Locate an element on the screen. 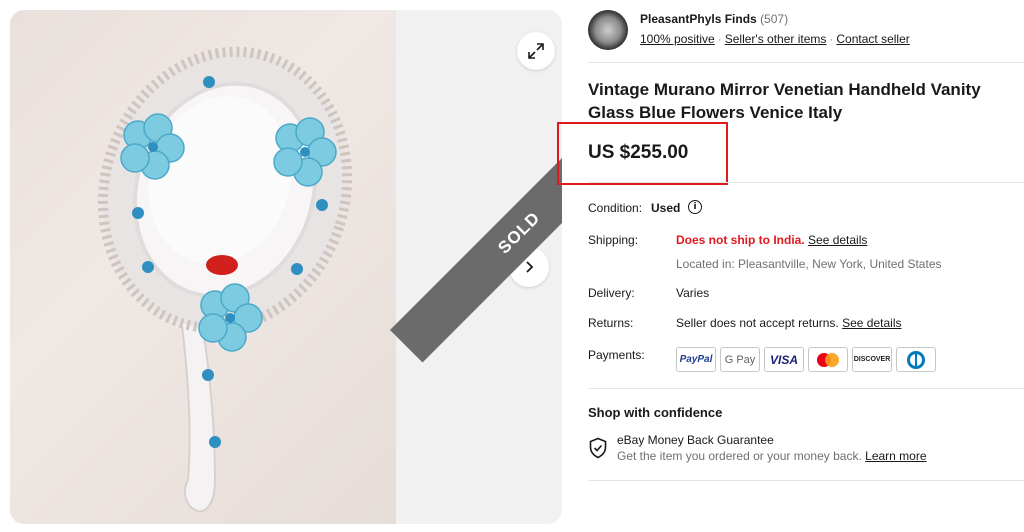 Image resolution: width=1024 pixels, height=532 pixels. learn-more-link: Learn more is located at coordinates (895, 456).